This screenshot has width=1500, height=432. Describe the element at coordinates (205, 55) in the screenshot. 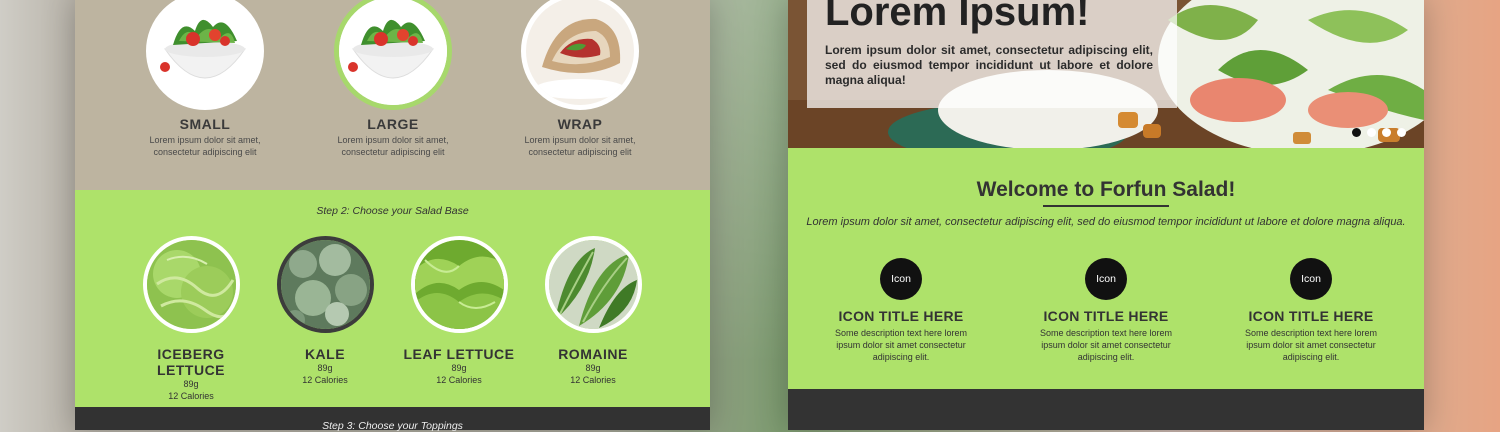

I see `salad-bowl-small-image` at that location.